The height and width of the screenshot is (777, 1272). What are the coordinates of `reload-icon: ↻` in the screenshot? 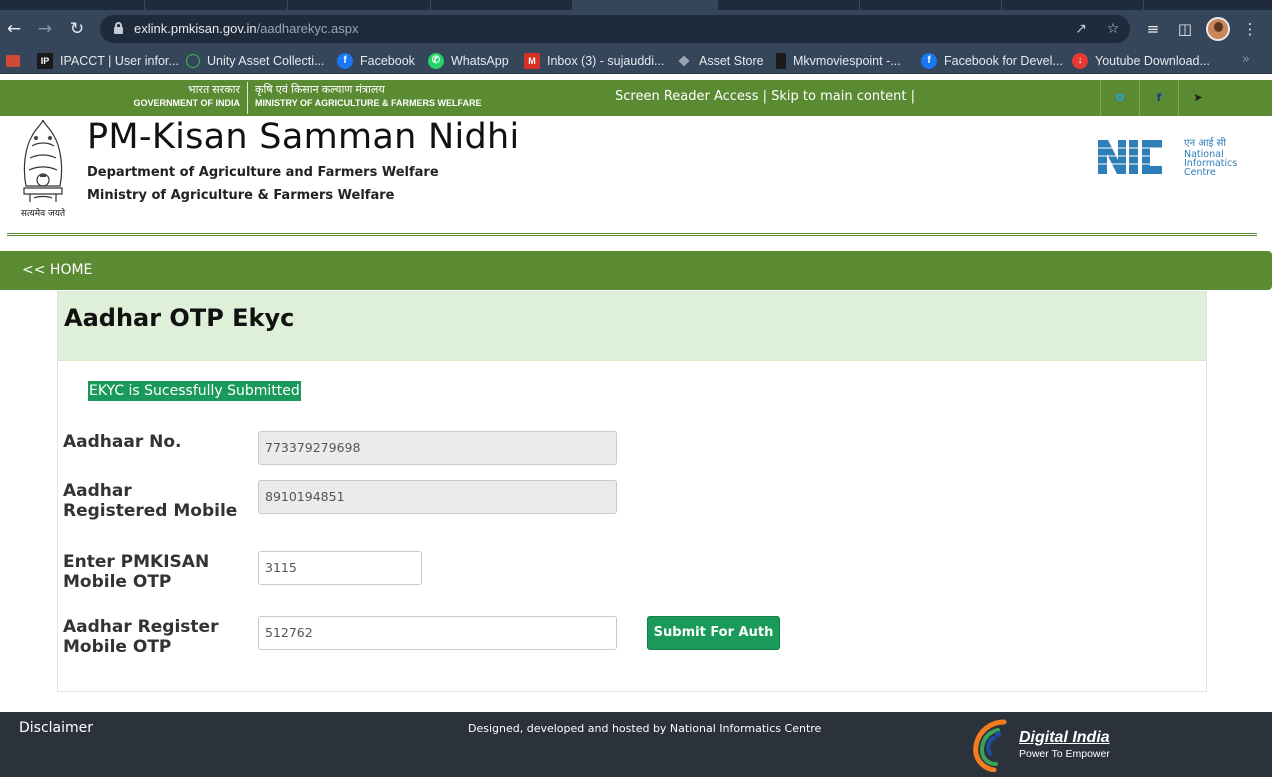 It's located at (77, 29).